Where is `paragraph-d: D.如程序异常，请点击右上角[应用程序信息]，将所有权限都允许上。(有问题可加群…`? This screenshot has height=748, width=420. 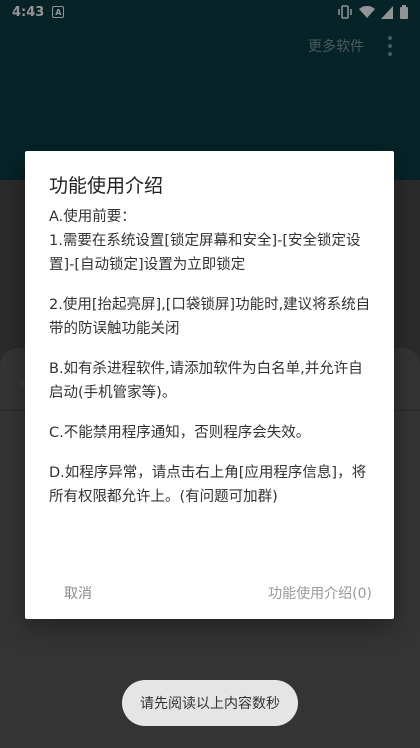
paragraph-d: D.如程序异常，请点击右上角[应用程序信息]，将所有权限都允许上。(有问题可加群… is located at coordinates (208, 485).